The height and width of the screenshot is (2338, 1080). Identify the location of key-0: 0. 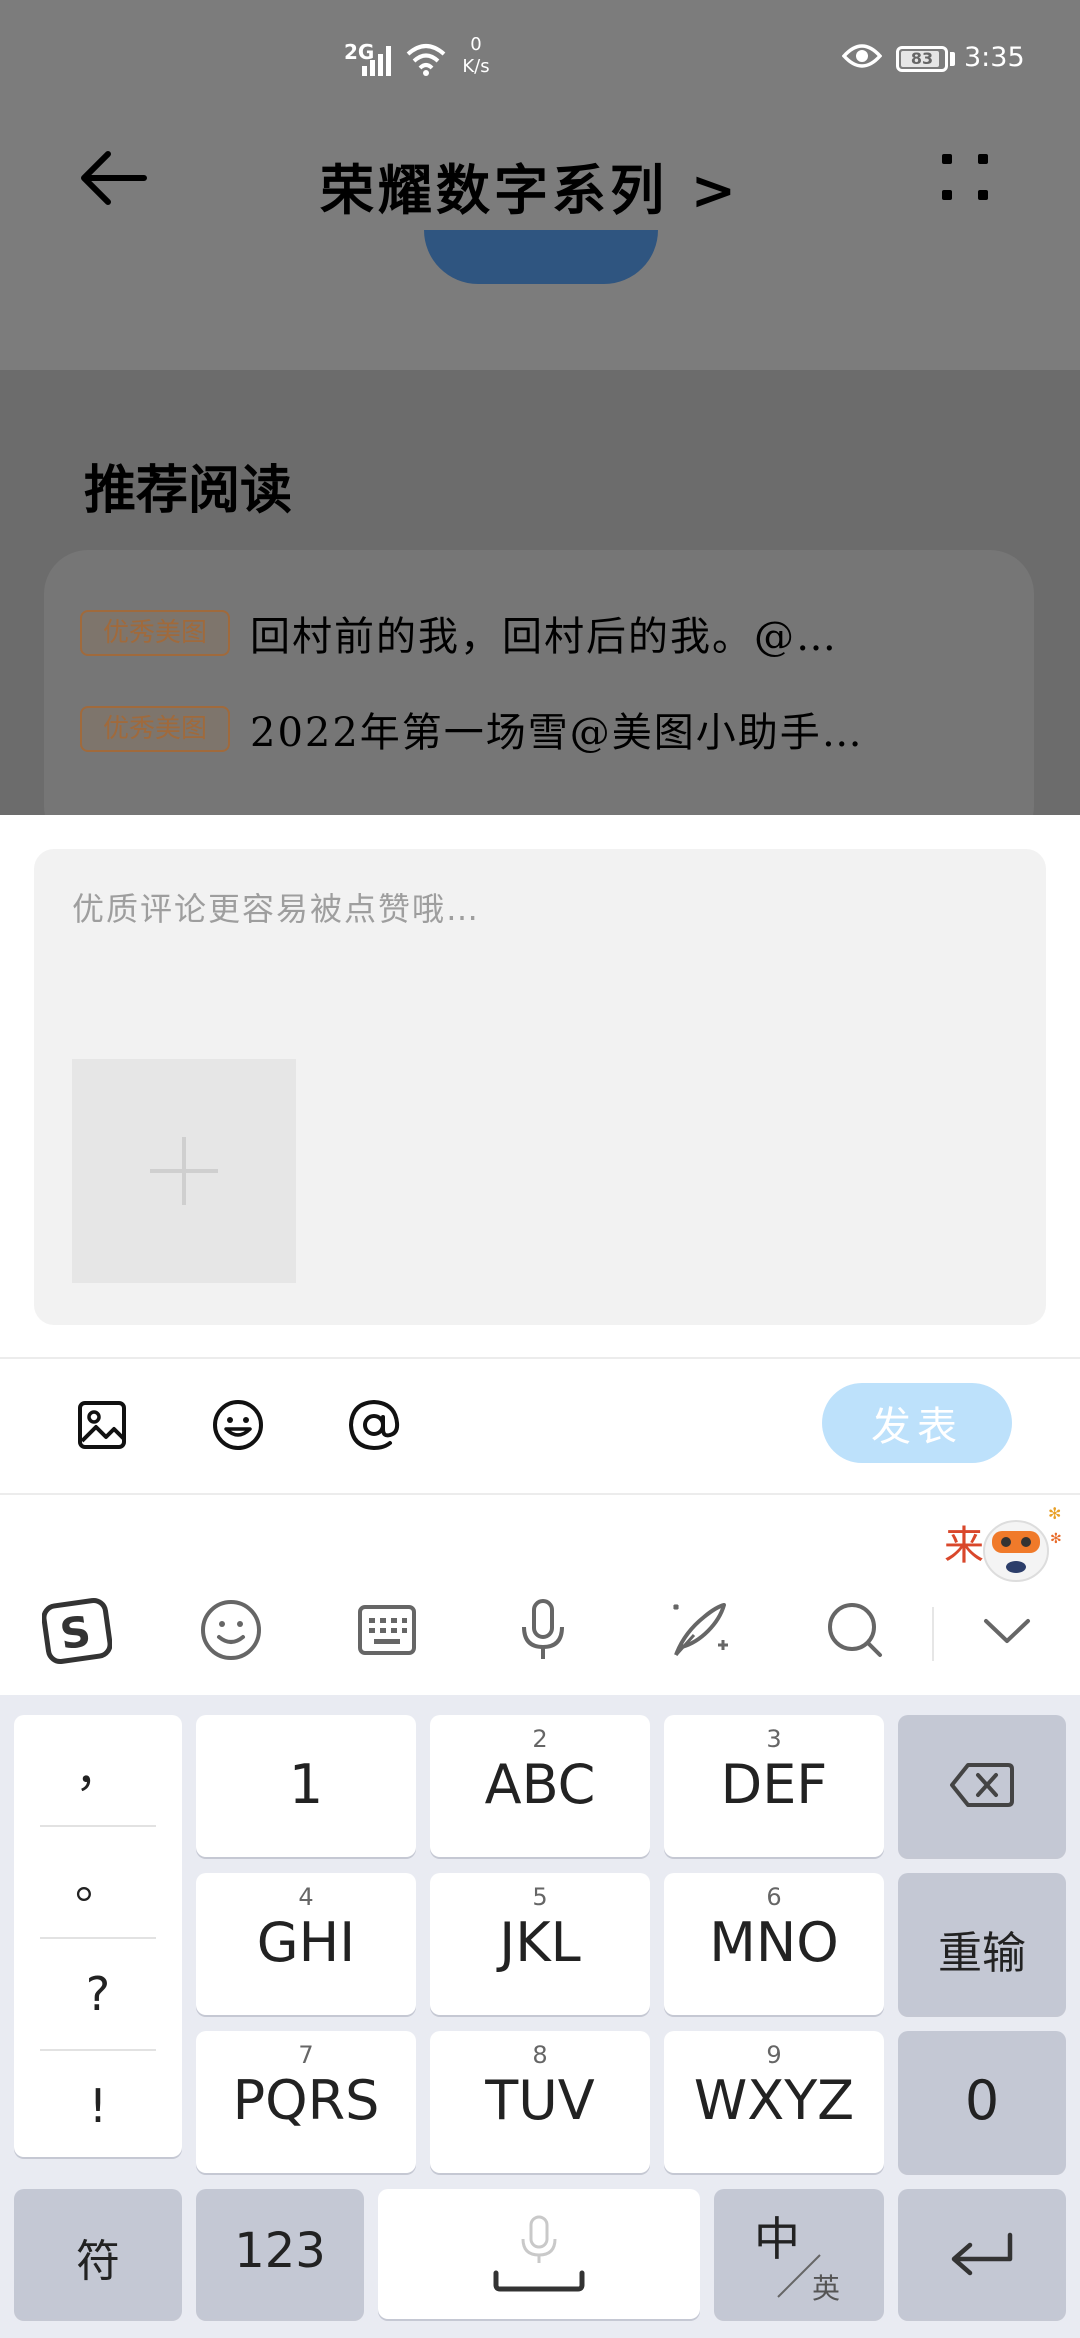
(982, 2102).